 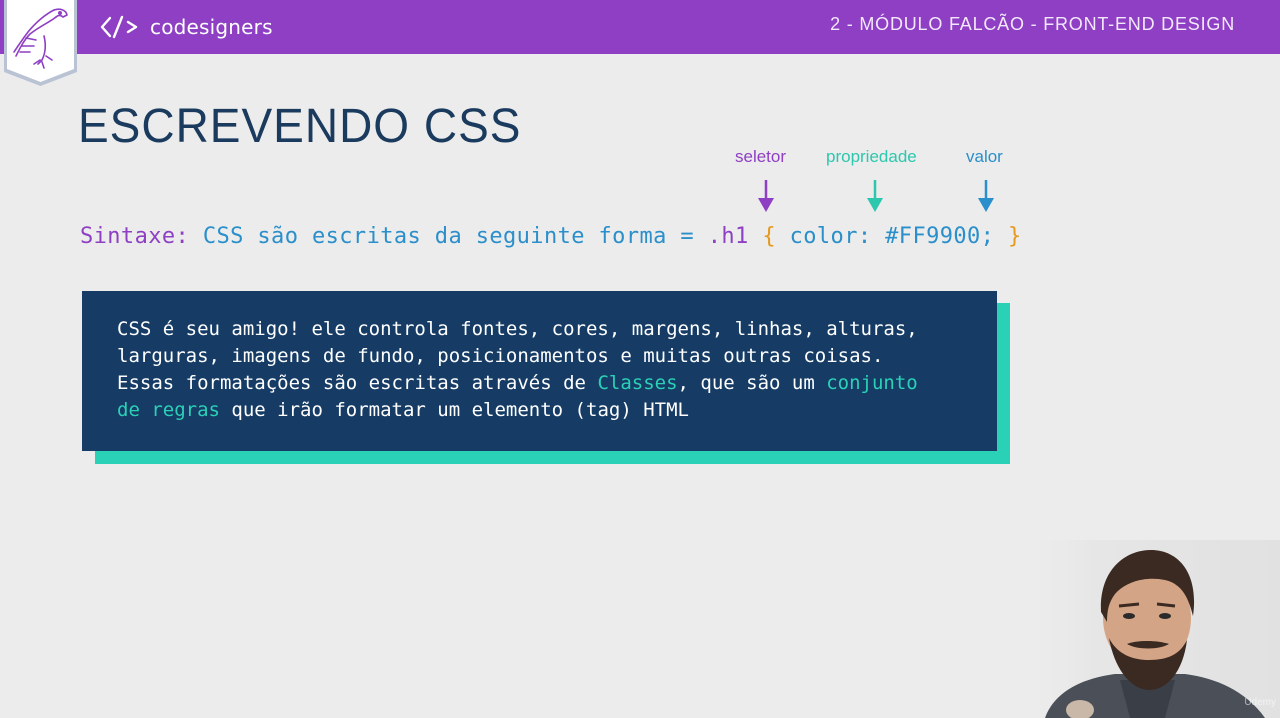 What do you see at coordinates (637, 383) in the screenshot?
I see `highlight-classes: Classes` at bounding box center [637, 383].